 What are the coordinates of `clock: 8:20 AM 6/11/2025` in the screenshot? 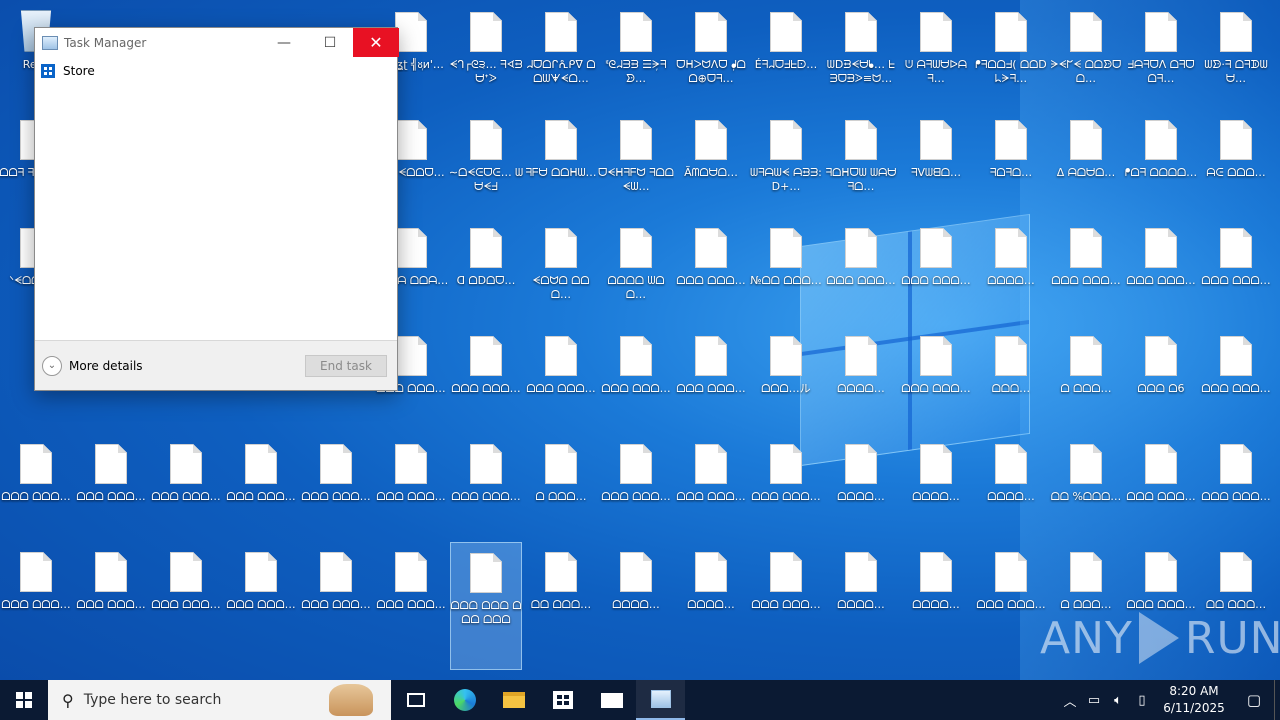 It's located at (1194, 700).